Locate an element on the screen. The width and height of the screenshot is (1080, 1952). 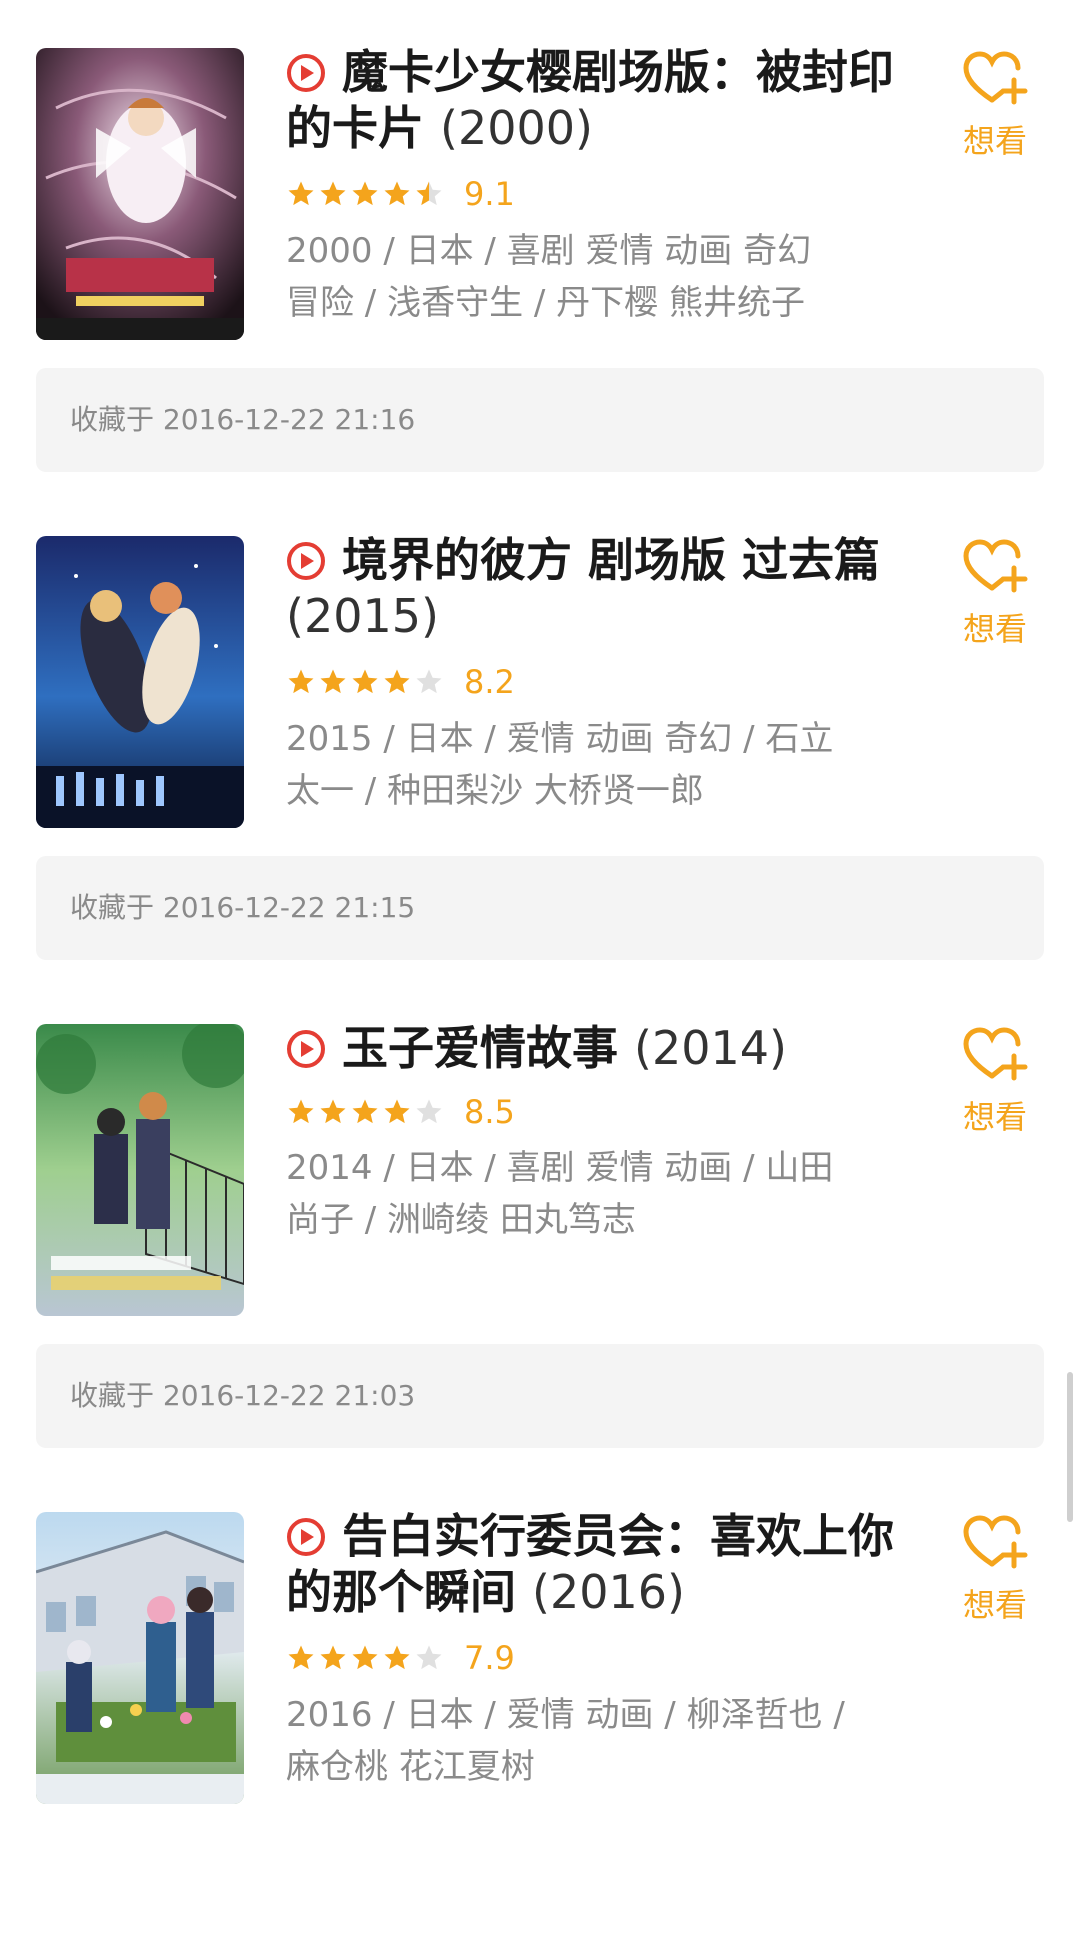
meta-line: 2000 / 日本 / 喜剧 爱情 动画 奇幻 is located at coordinates (549, 251).